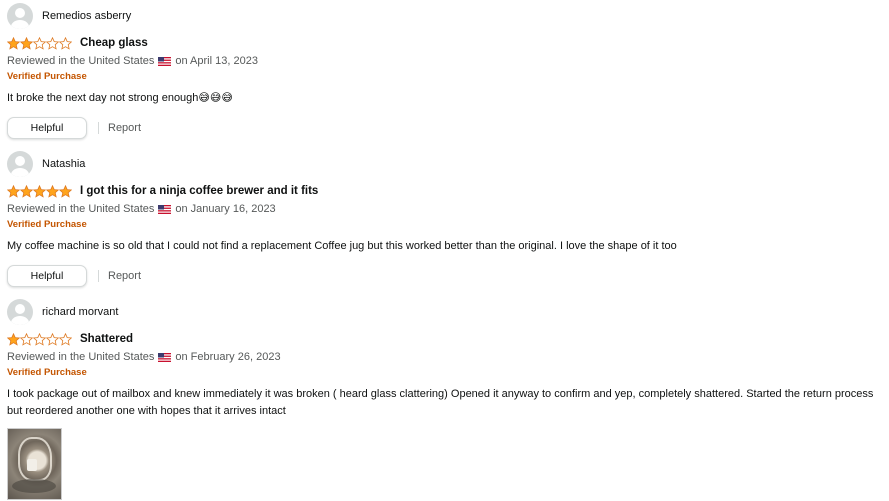  I want to click on review-title: Cheap glass, so click(114, 43).